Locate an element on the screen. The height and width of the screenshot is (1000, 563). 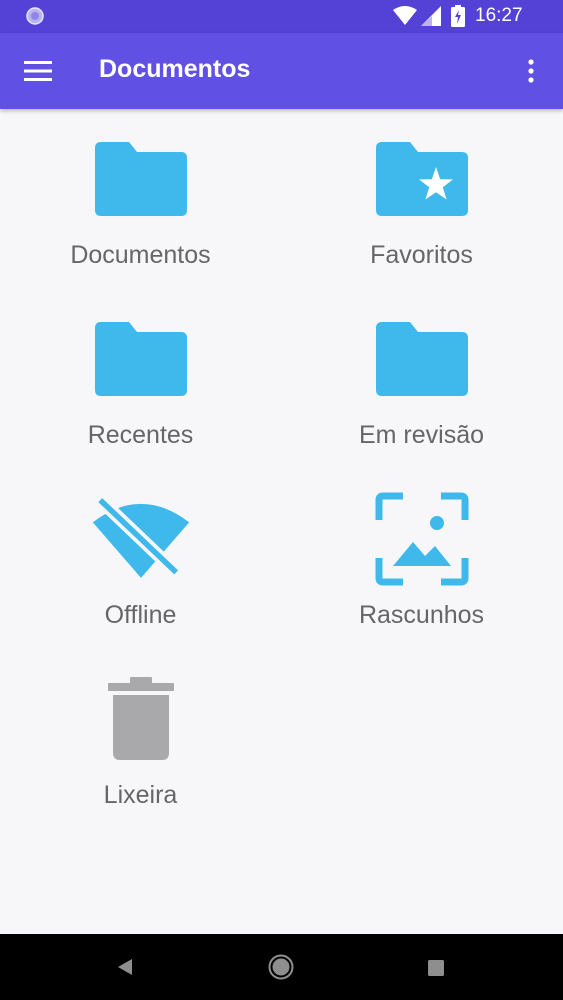
overflow-menu-icon is located at coordinates (531, 71).